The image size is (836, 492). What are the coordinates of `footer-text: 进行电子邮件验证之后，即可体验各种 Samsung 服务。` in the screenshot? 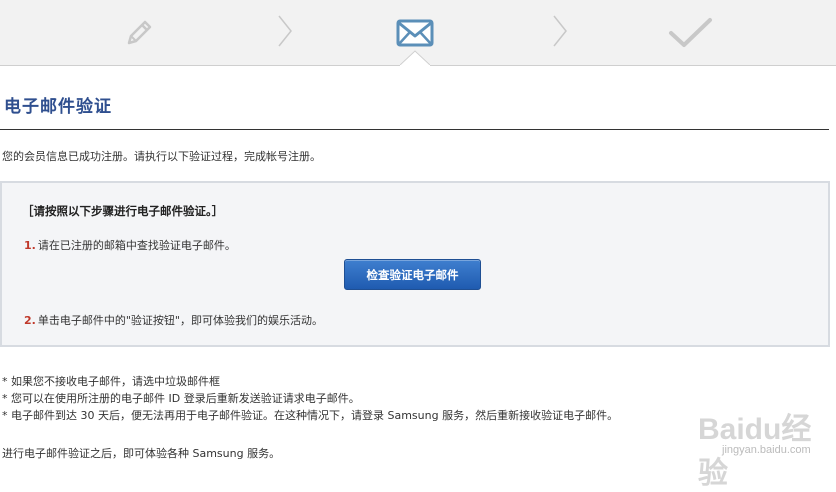 It's located at (141, 453).